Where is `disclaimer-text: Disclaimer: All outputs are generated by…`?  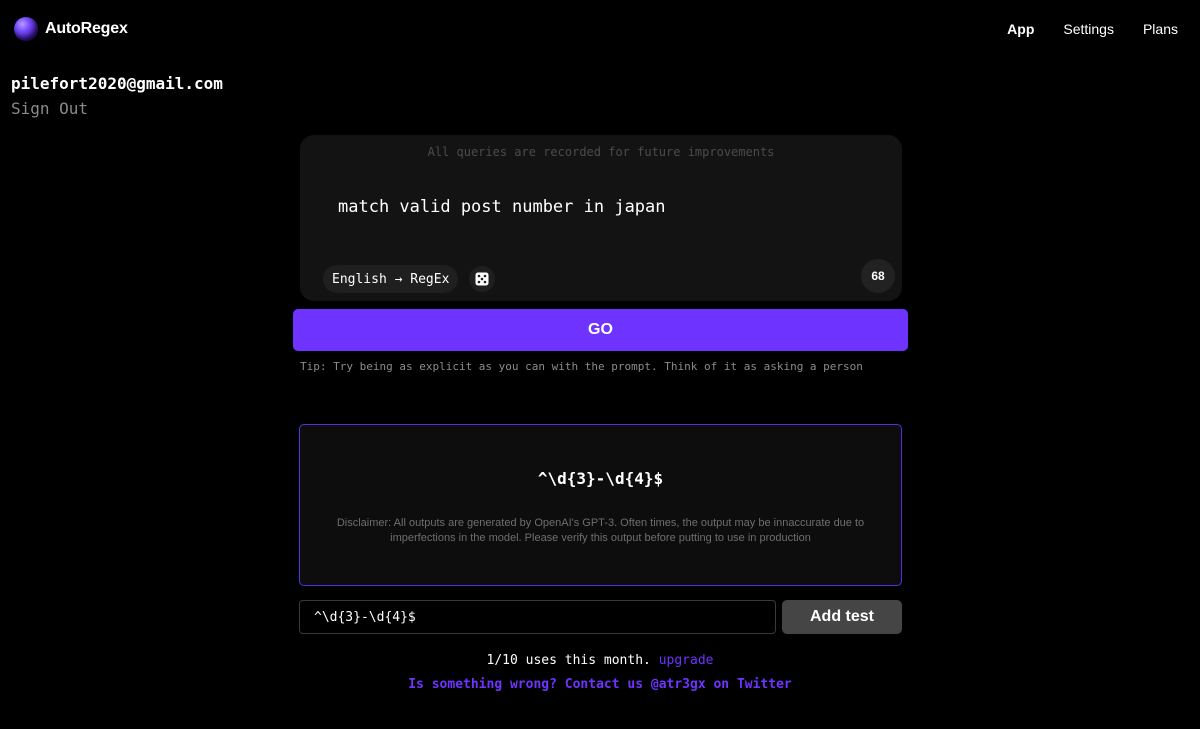 disclaimer-text: Disclaimer: All outputs are generated by… is located at coordinates (600, 530).